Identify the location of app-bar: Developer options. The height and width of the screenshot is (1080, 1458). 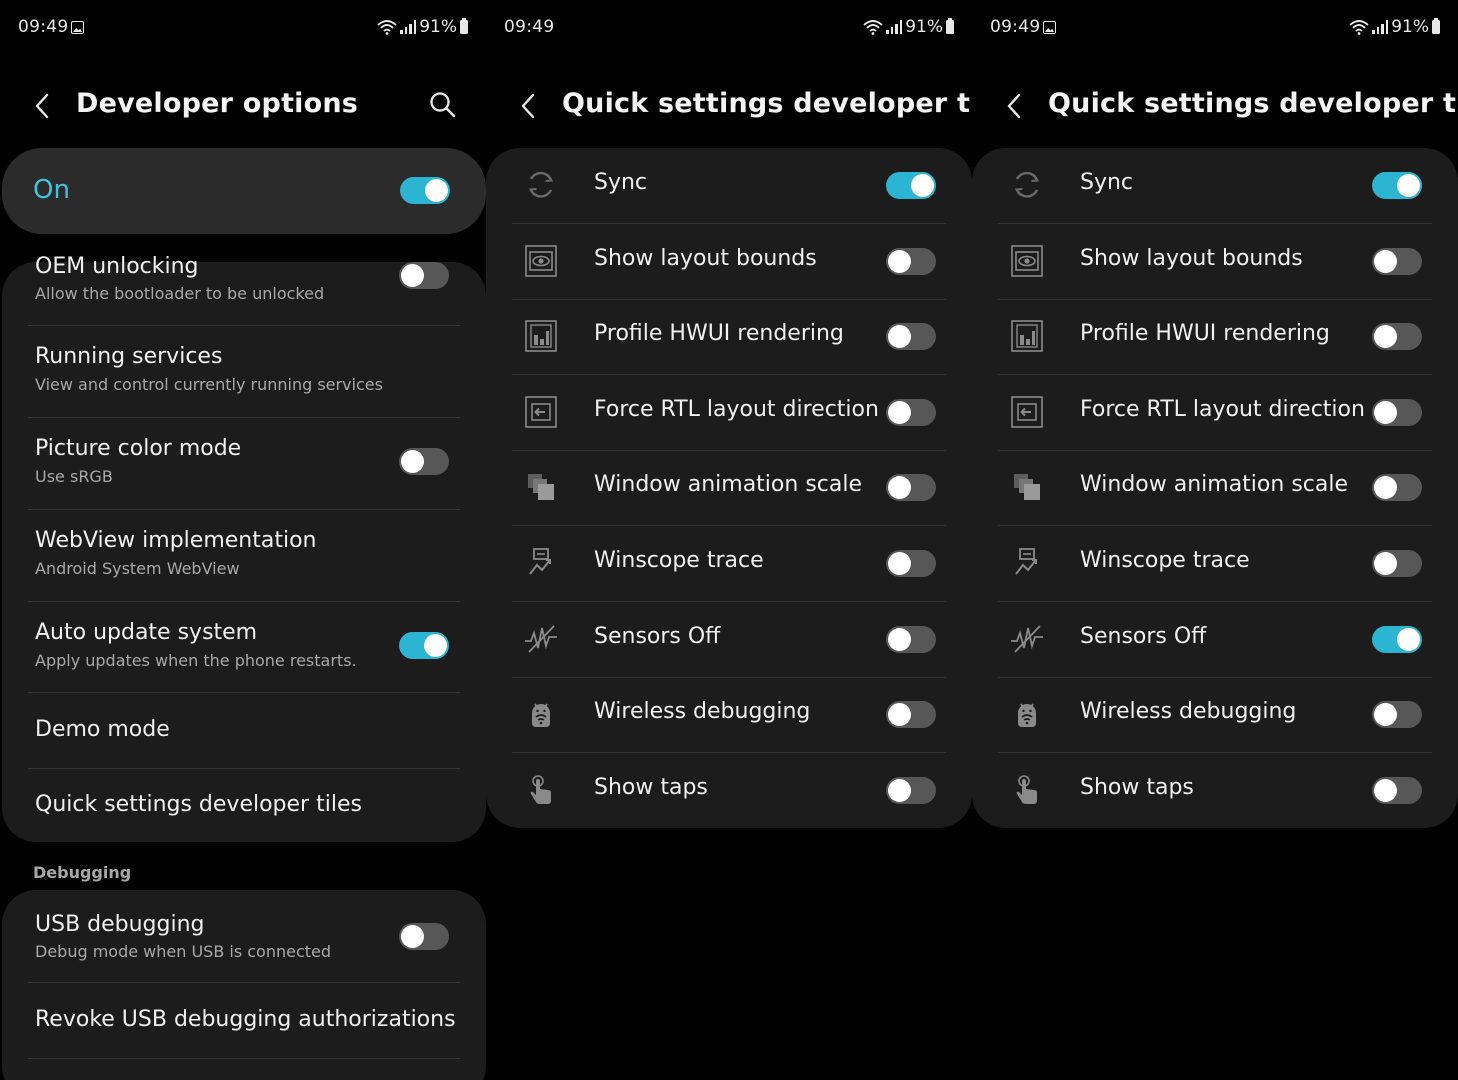
(243, 106).